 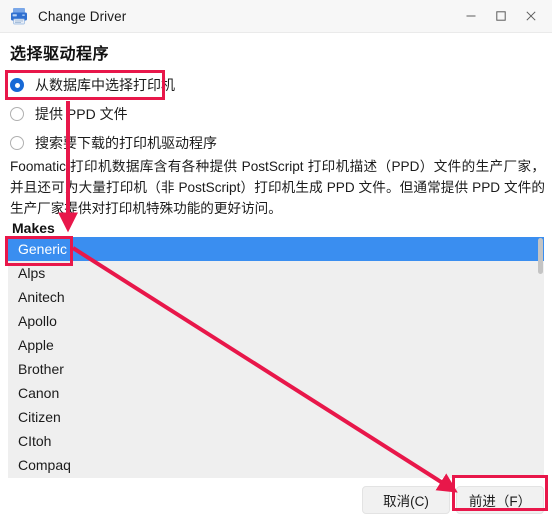 I want to click on printer-icon, so click(x=19, y=16).